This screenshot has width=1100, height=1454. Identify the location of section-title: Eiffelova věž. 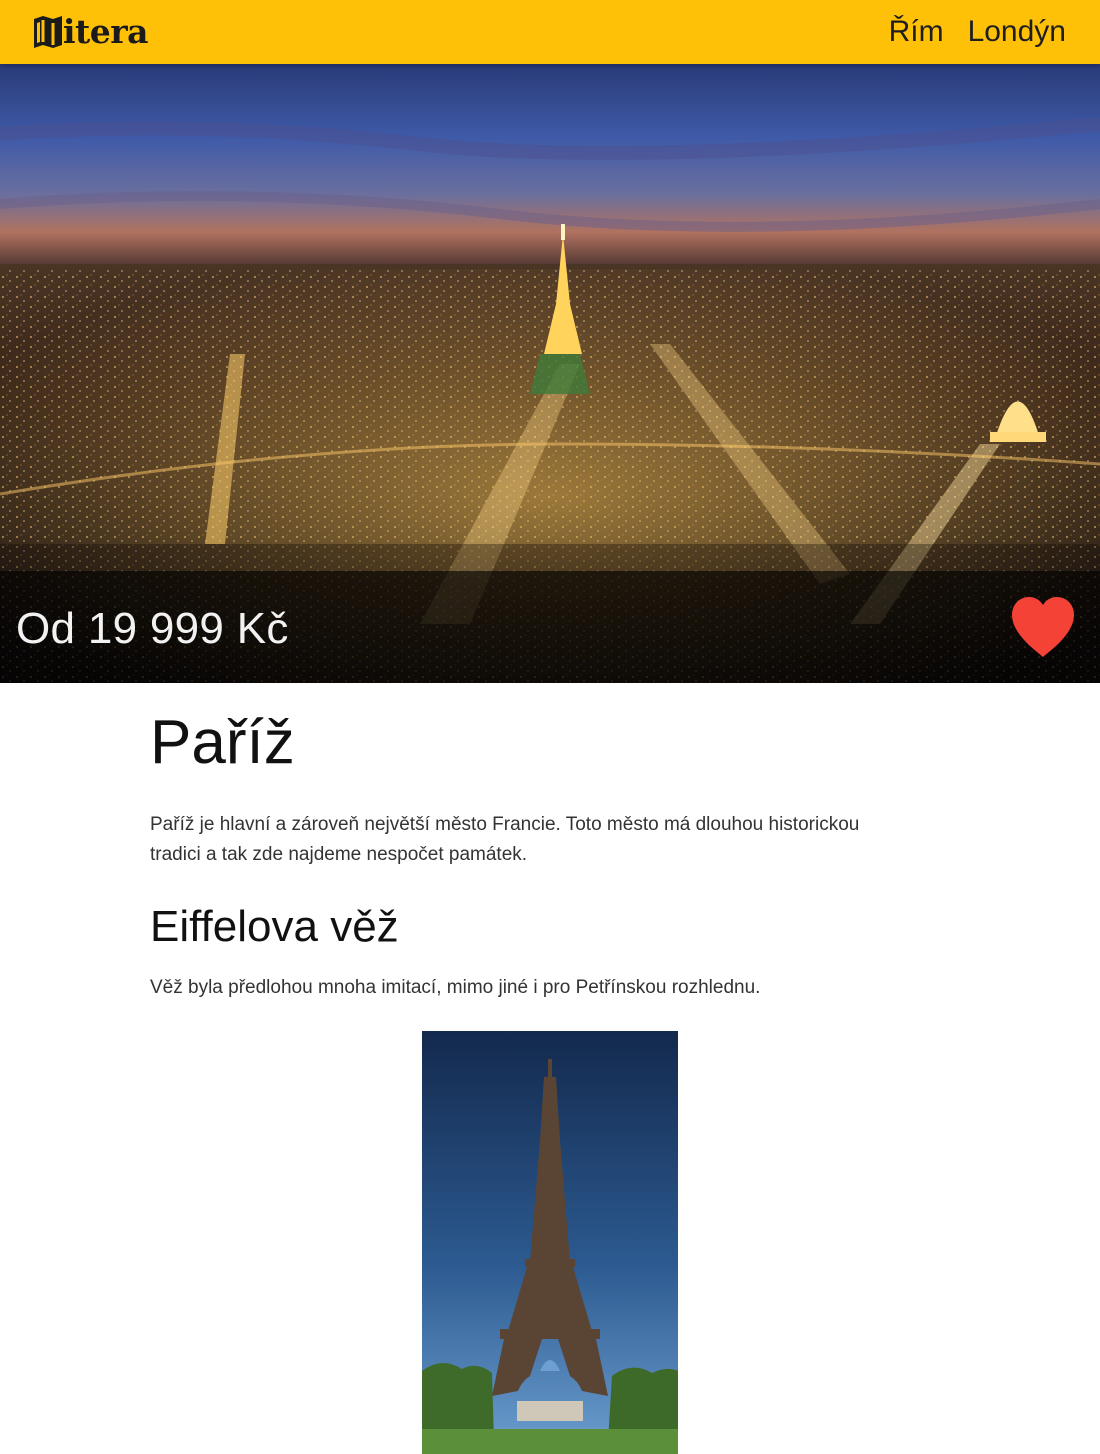
(274, 926).